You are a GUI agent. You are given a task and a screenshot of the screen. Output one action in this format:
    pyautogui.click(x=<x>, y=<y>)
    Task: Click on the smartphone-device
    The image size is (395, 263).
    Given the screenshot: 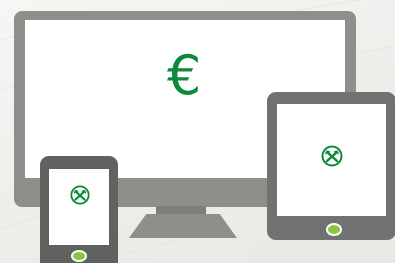 What is the action you would take?
    pyautogui.click(x=79, y=209)
    